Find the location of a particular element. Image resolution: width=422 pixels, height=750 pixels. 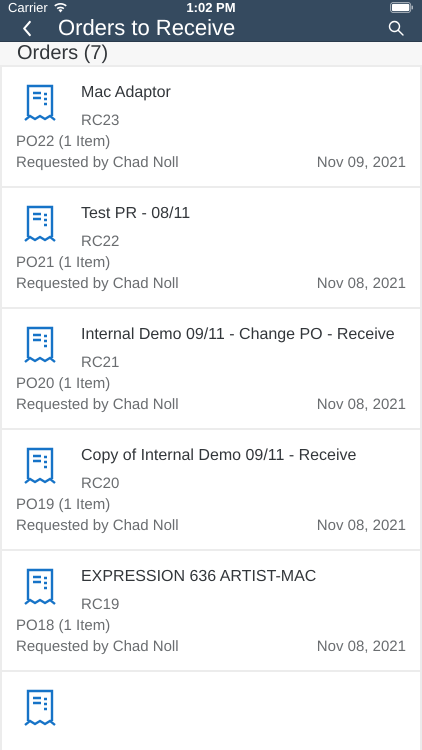

search-icon is located at coordinates (396, 28).